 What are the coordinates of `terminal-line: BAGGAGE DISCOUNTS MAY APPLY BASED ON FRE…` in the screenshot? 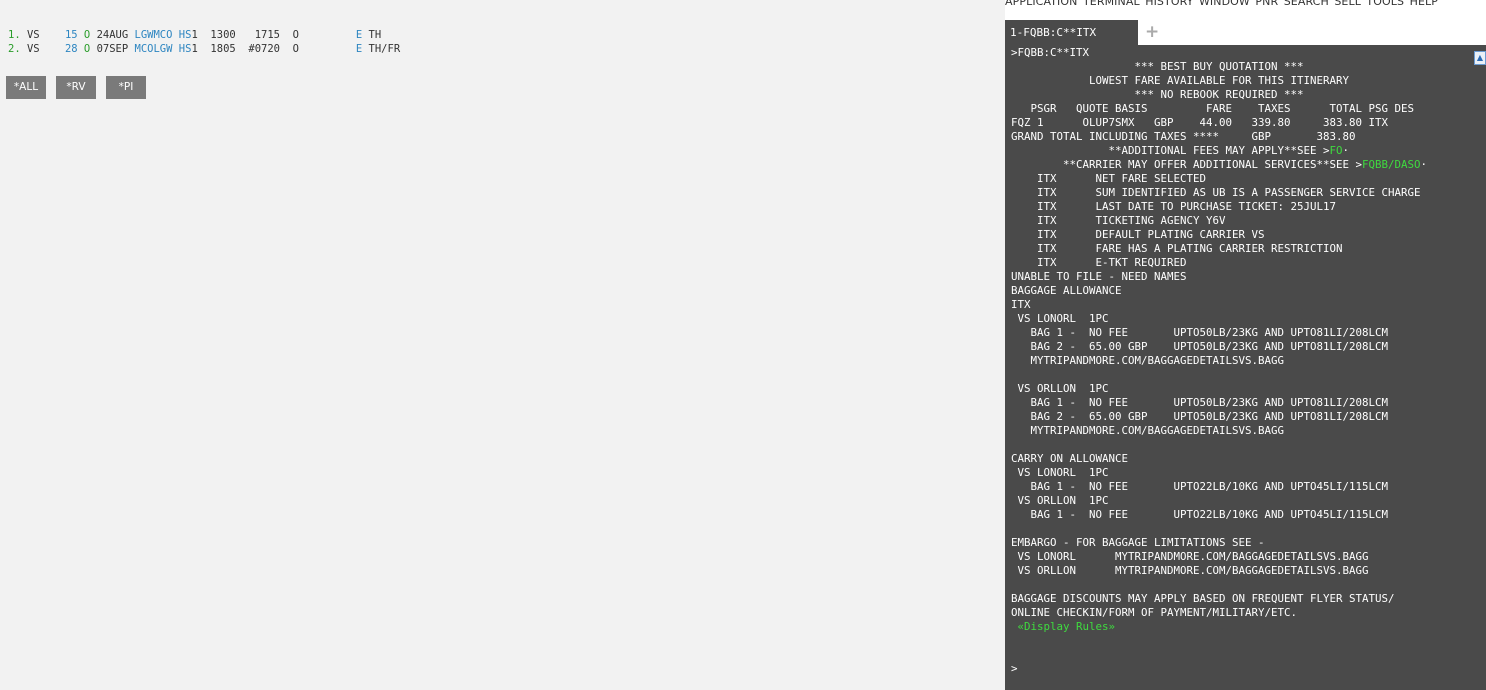 It's located at (1203, 598).